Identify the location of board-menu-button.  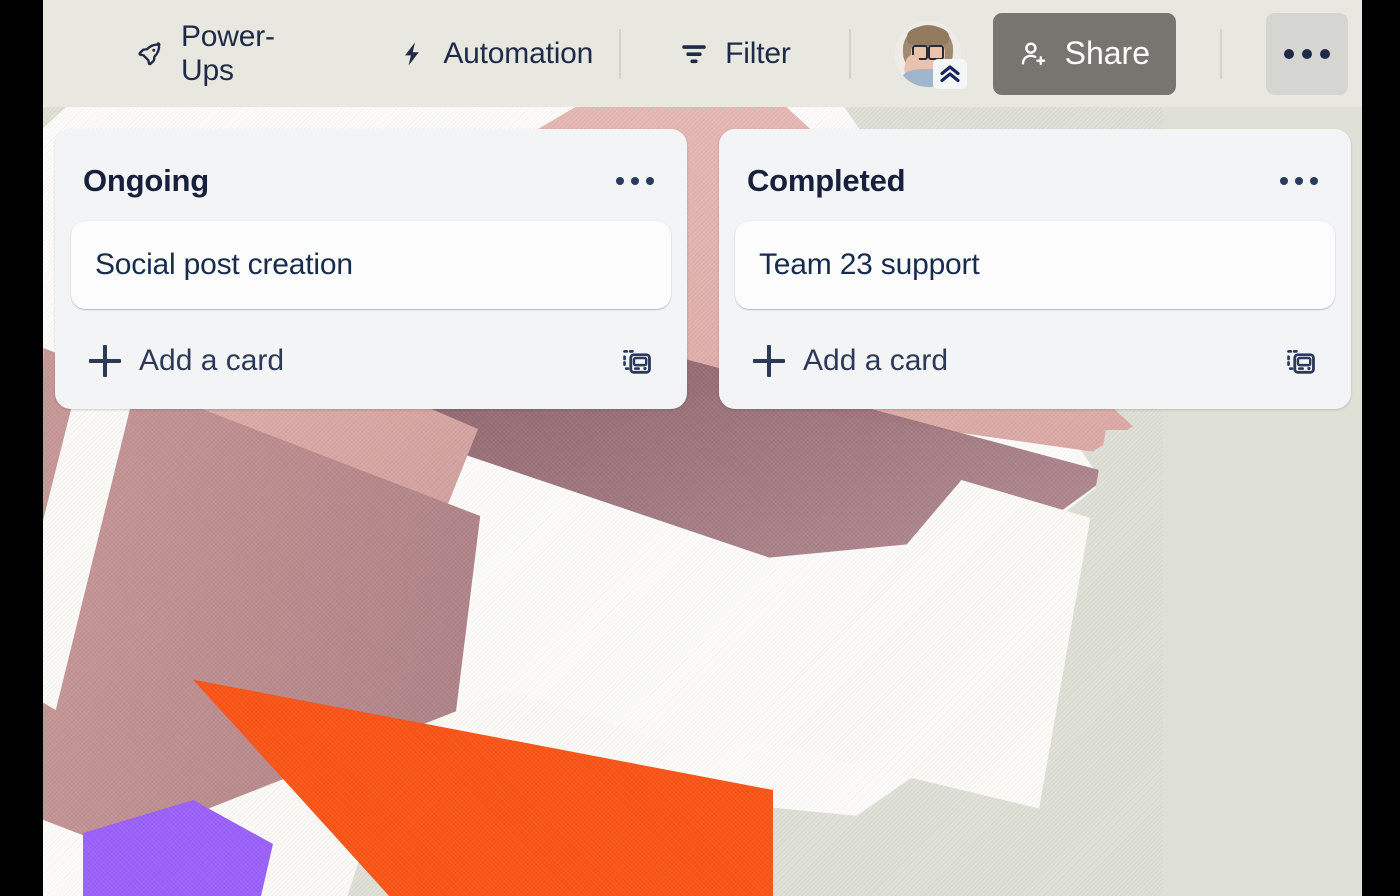
(1307, 53).